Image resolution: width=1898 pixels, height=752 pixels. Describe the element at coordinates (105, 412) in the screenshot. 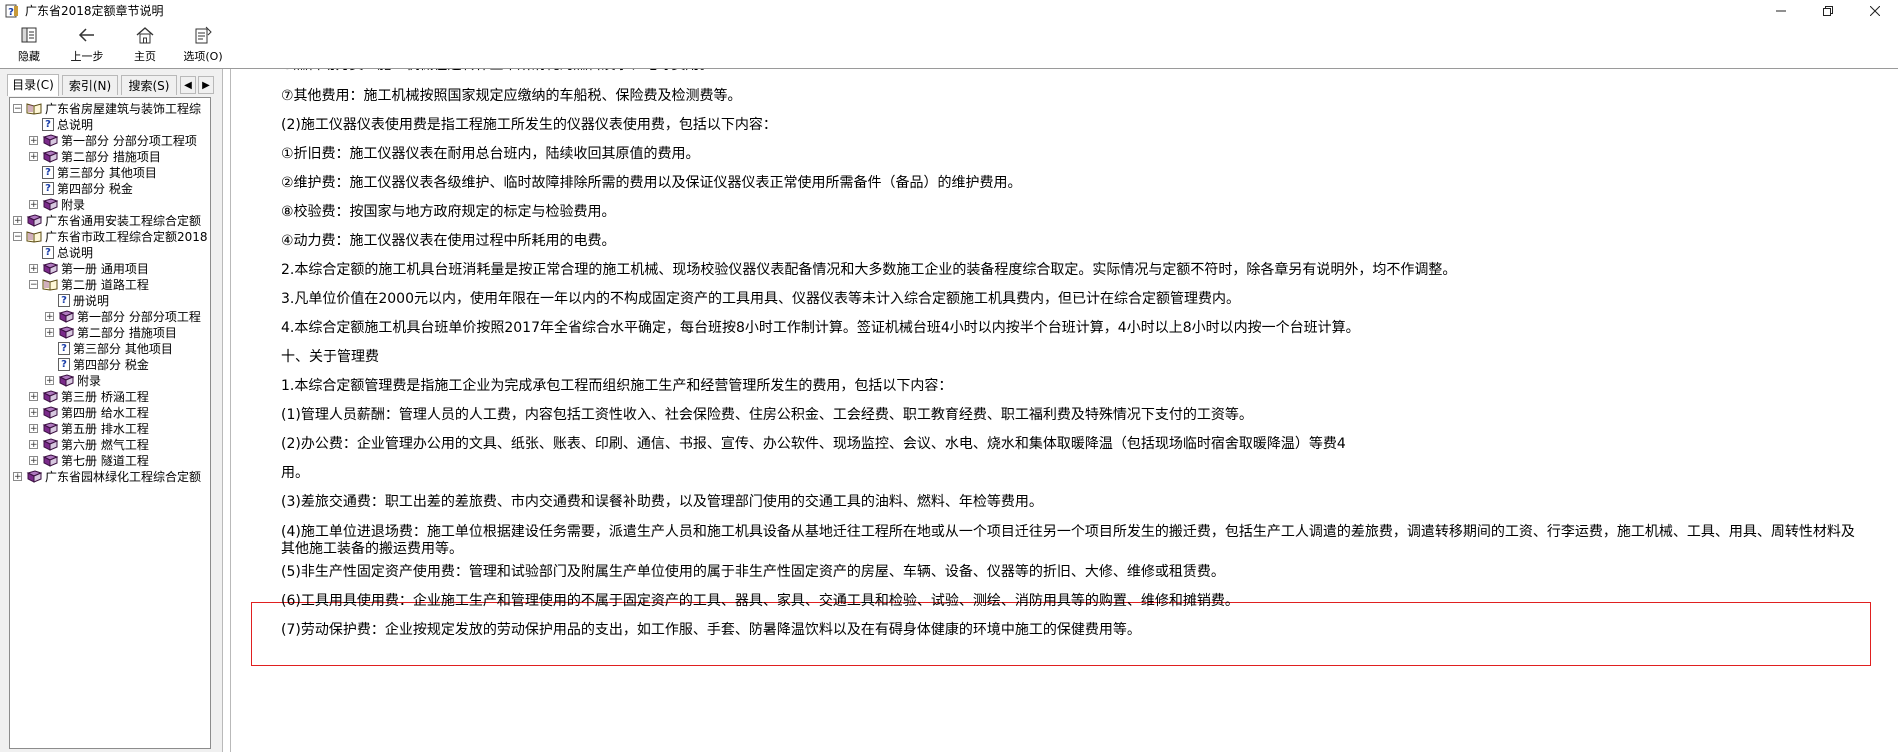

I see `tree-item-label: 第四册 给水工程` at that location.